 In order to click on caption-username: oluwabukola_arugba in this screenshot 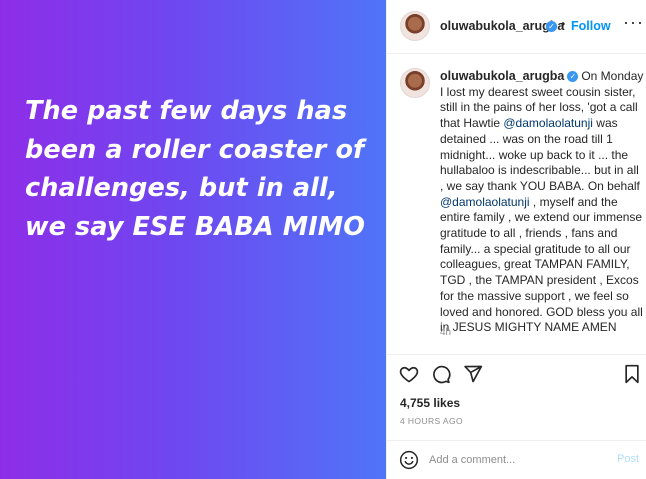, I will do `click(502, 76)`.